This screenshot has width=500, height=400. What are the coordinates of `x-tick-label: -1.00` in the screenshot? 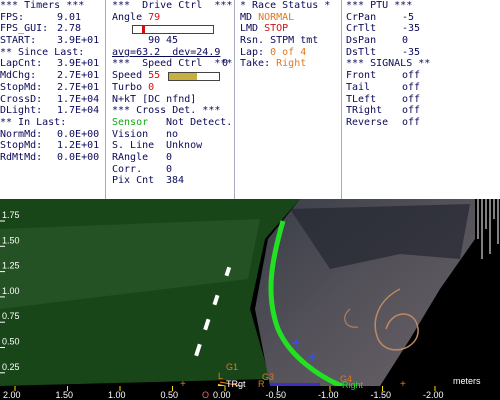 It's located at (328, 395).